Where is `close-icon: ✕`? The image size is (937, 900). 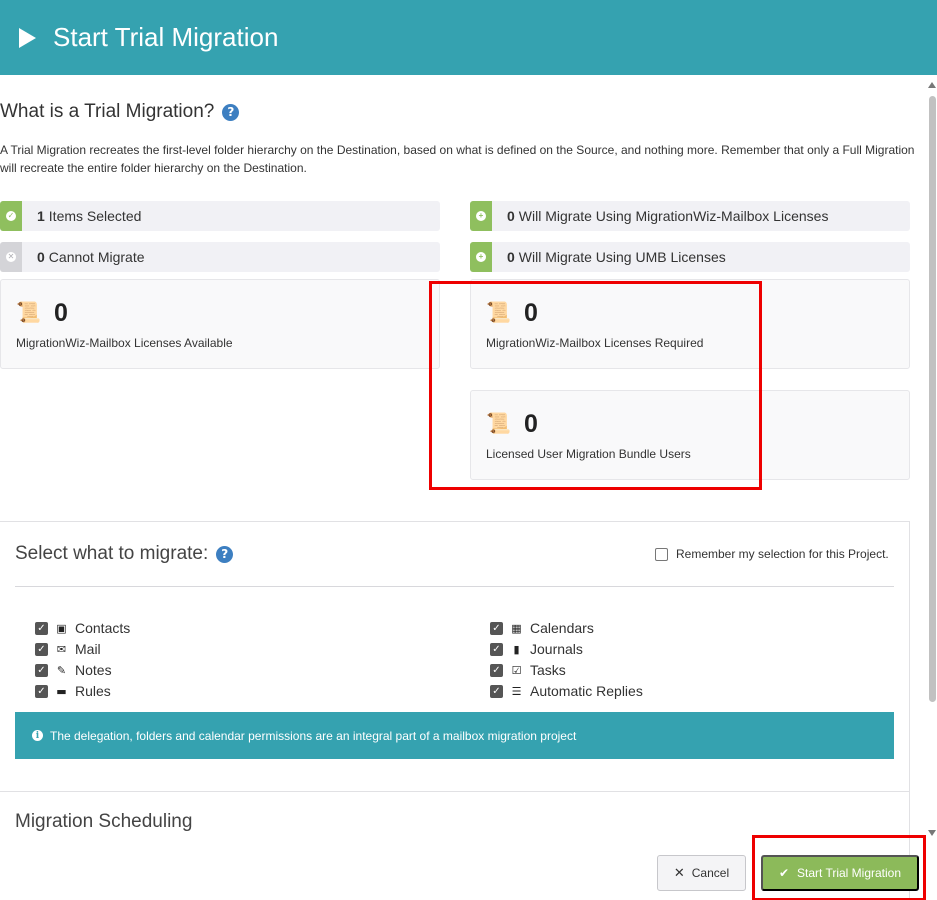
close-icon: ✕ is located at coordinates (679, 873).